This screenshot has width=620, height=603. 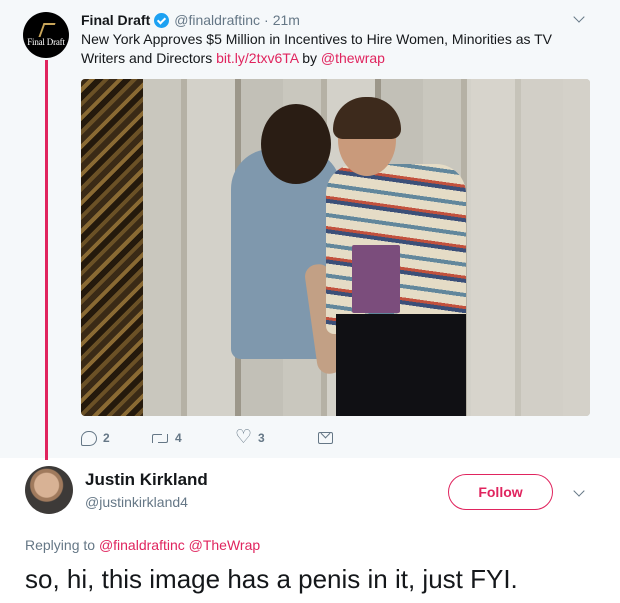 I want to click on avatar-logo-text: Final Draft, so click(x=46, y=42).